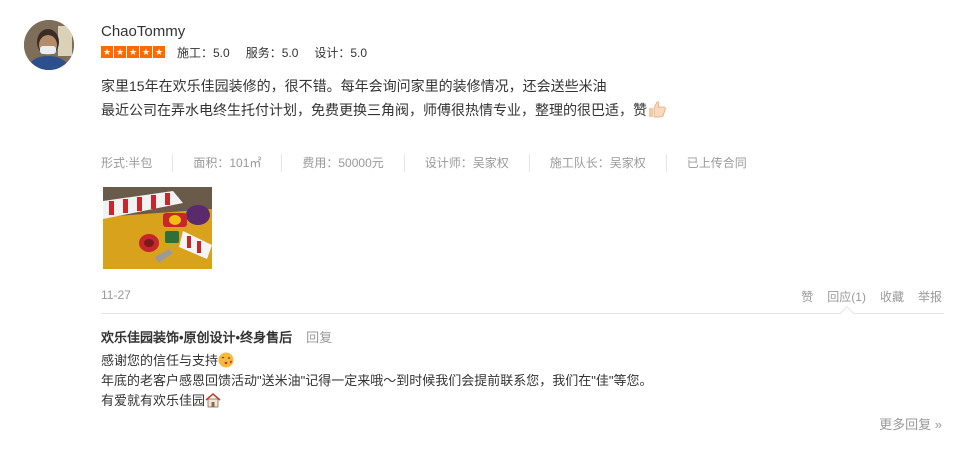 This screenshot has height=453, width=977. Describe the element at coordinates (910, 423) in the screenshot. I see `more-replies-link: 更多回复 »` at that location.